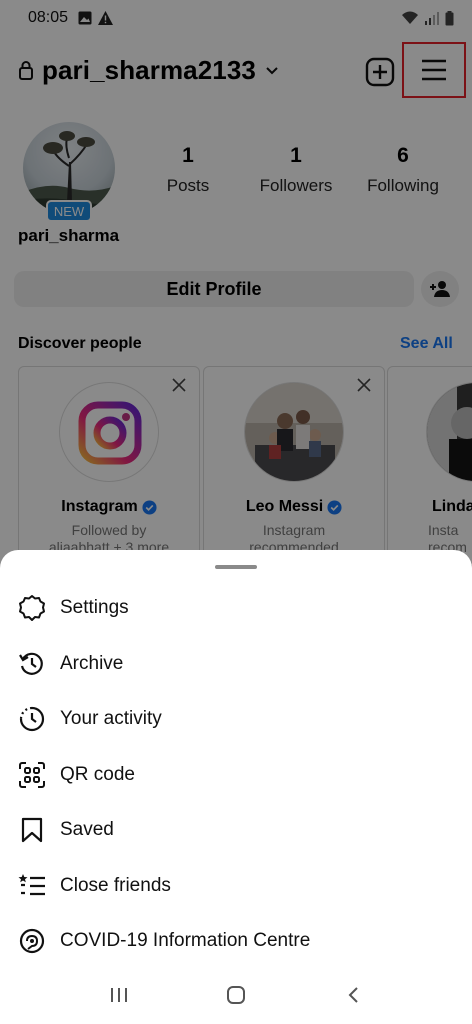 This screenshot has width=472, height=1024. I want to click on menu-item-label: Close friends, so click(115, 885).